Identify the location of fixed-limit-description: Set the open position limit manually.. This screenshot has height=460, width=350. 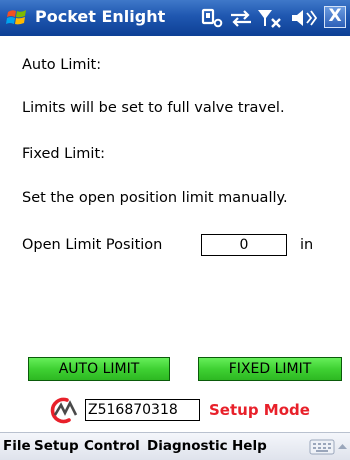
(155, 198).